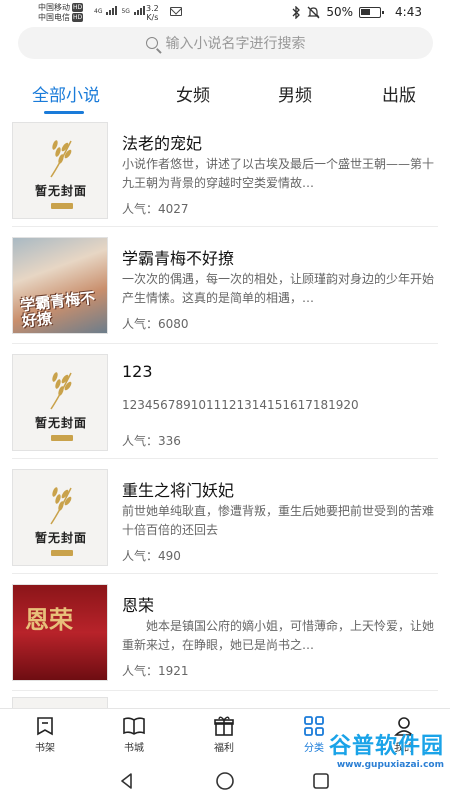 The image size is (450, 800). Describe the element at coordinates (61, 17) in the screenshot. I see `carrier-2: 中国电信 HD` at that location.